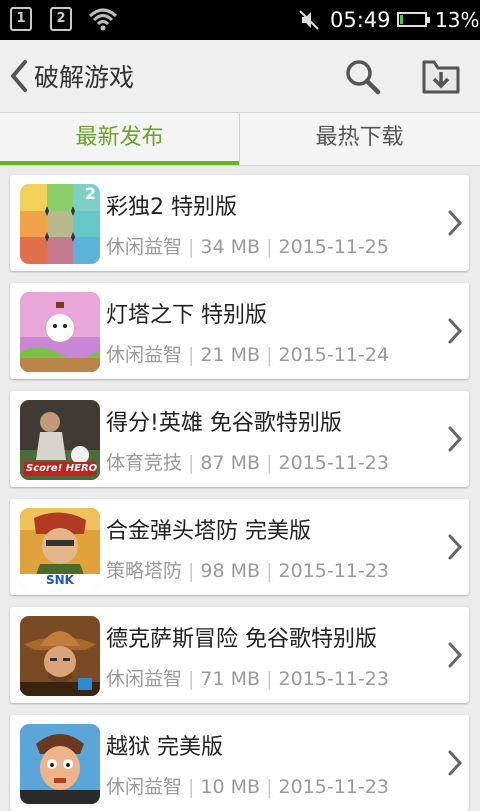  Describe the element at coordinates (230, 679) in the screenshot. I see `app-size: 71 MB` at that location.